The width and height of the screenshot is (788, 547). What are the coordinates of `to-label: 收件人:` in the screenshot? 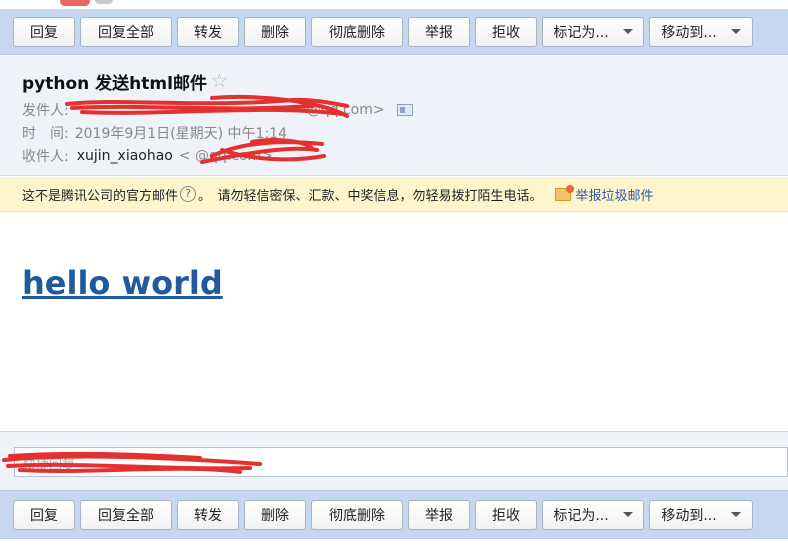 It's located at (45, 156).